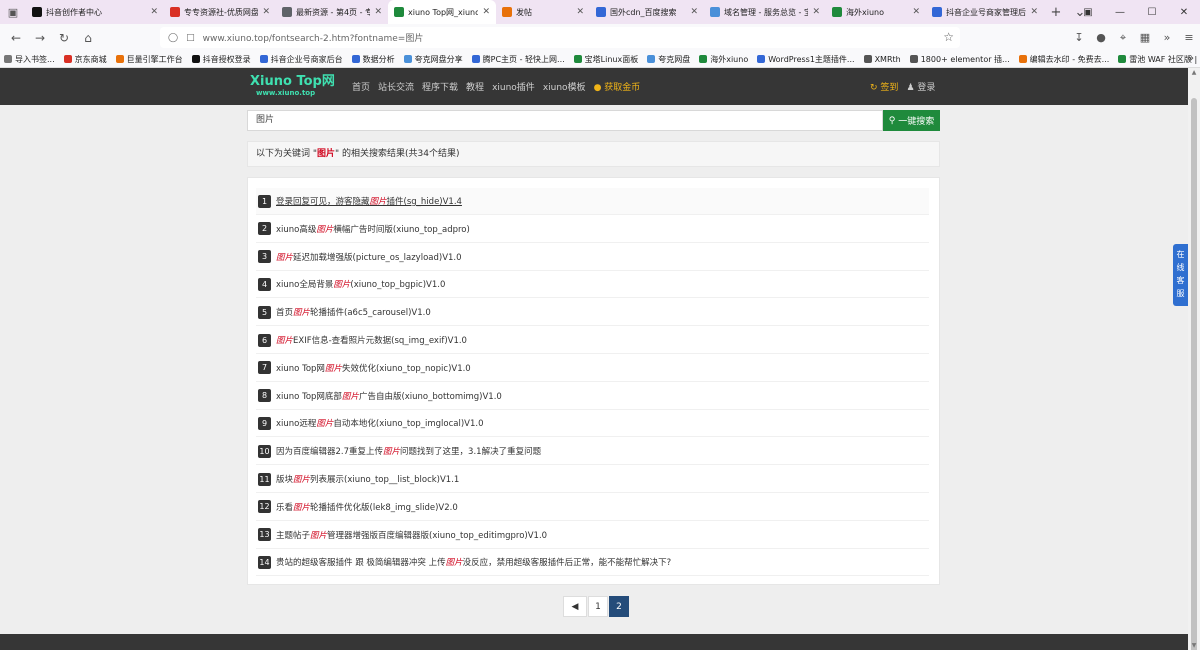  Describe the element at coordinates (475, 86) in the screenshot. I see `nav-tutorial: 教程` at that location.